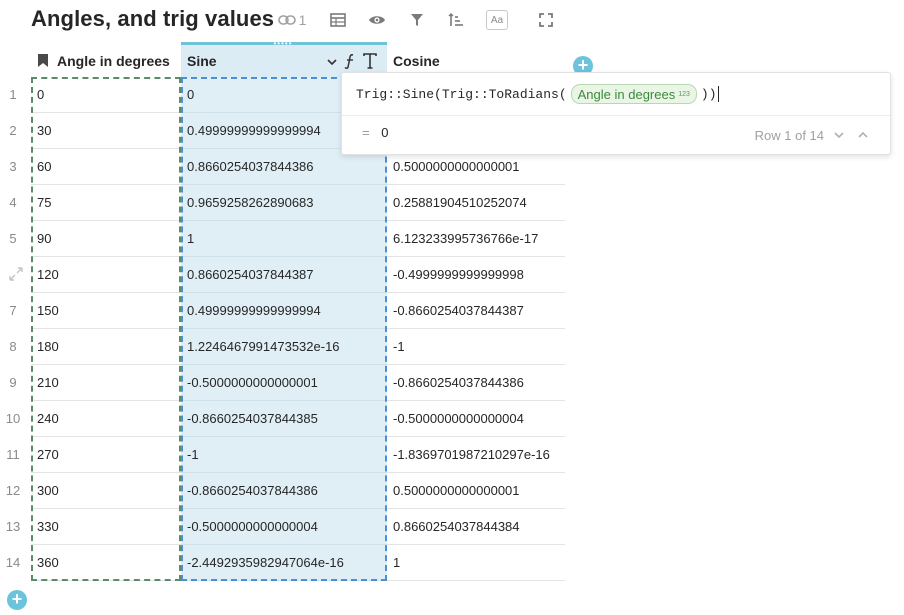 The width and height of the screenshot is (904, 615). Describe the element at coordinates (284, 563) in the screenshot. I see `cell-sine: -2.4492935982947064e-16` at that location.